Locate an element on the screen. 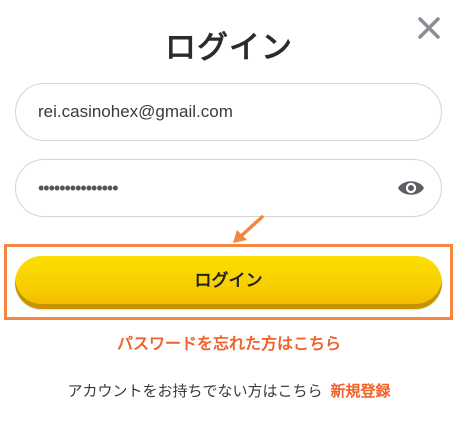 This screenshot has width=458, height=433. signup-row: アカウントをお持ちでない方はこちら 新規登録 is located at coordinates (229, 390).